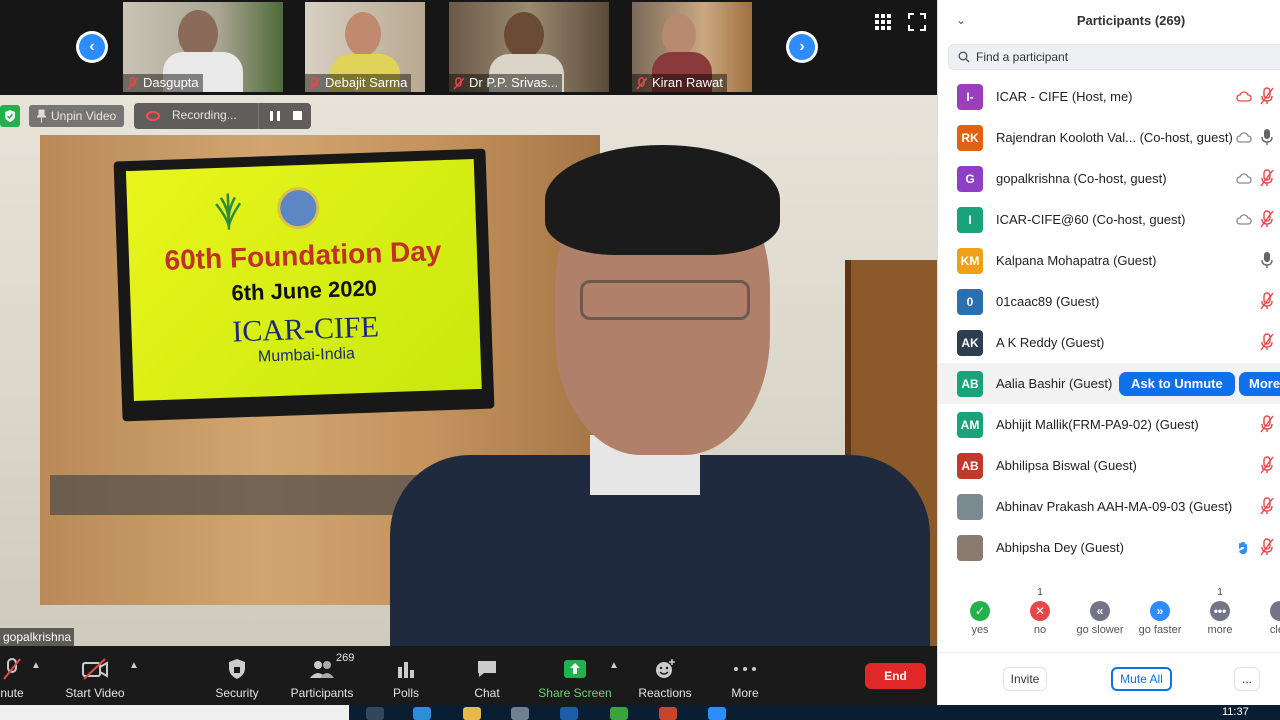 The height and width of the screenshot is (720, 1280). Describe the element at coordinates (237, 678) in the screenshot. I see `security-button: Security` at that location.